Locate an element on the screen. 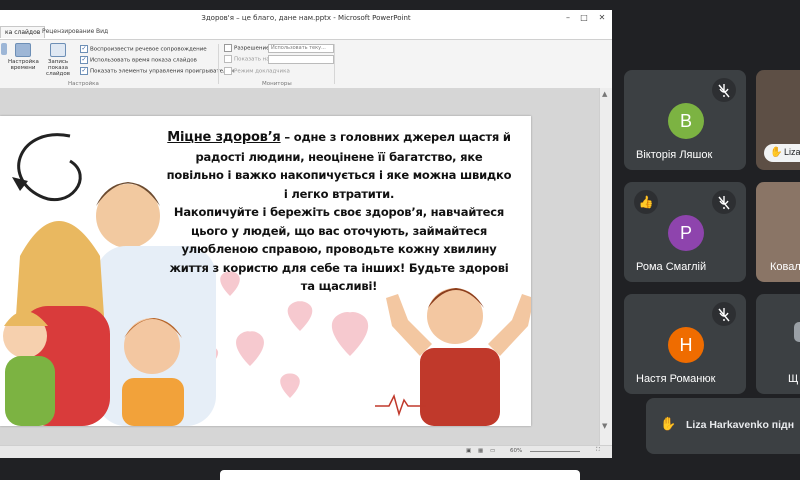 The height and width of the screenshot is (480, 800). timing-label: Настройка времени is located at coordinates (23, 65).